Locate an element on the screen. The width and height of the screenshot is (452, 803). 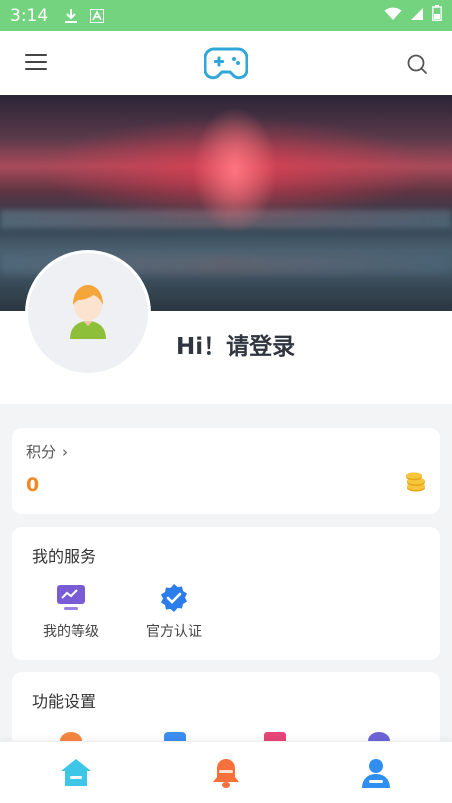
login-prompt: Hi！请登录 is located at coordinates (235, 344).